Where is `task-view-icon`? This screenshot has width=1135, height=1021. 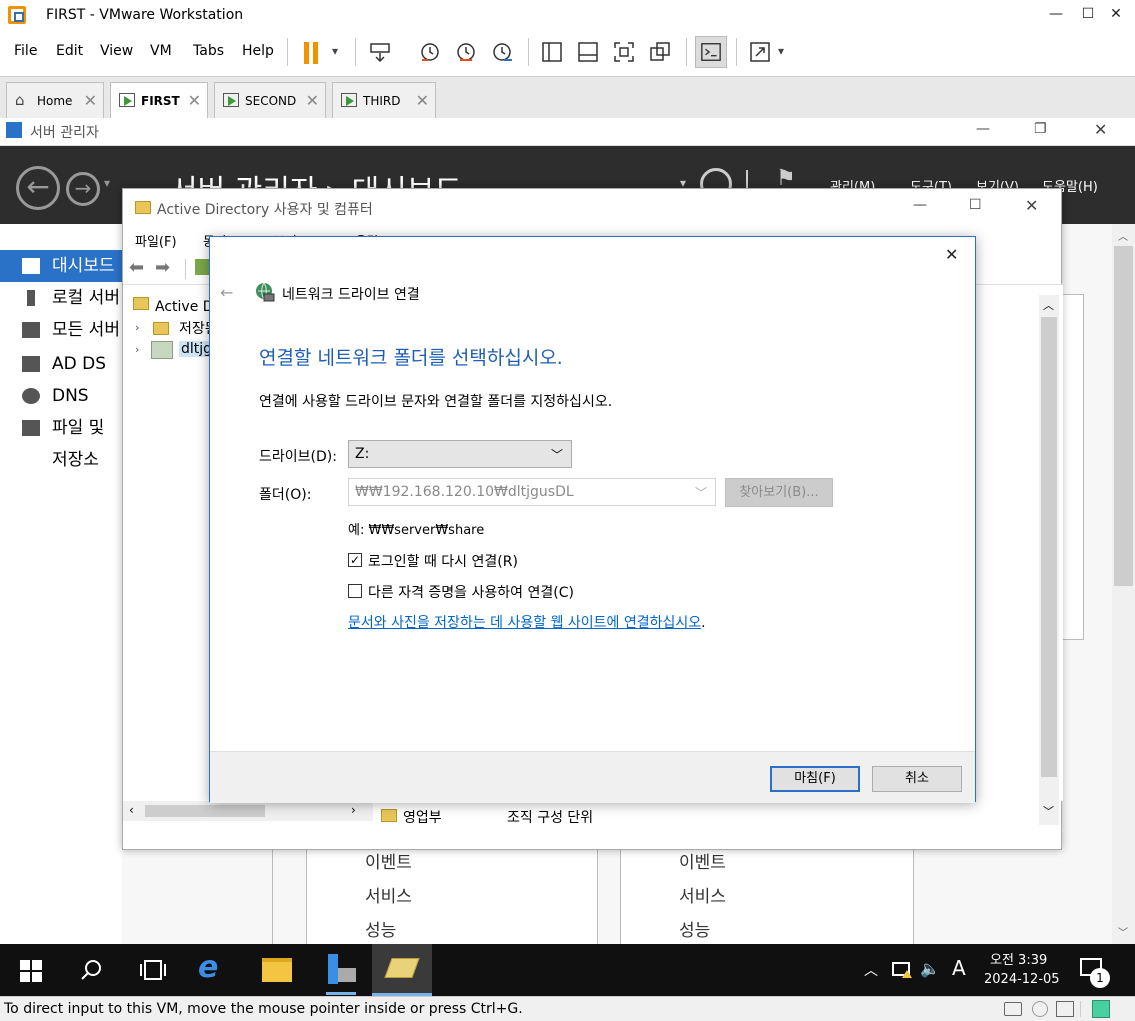
task-view-icon is located at coordinates (153, 970).